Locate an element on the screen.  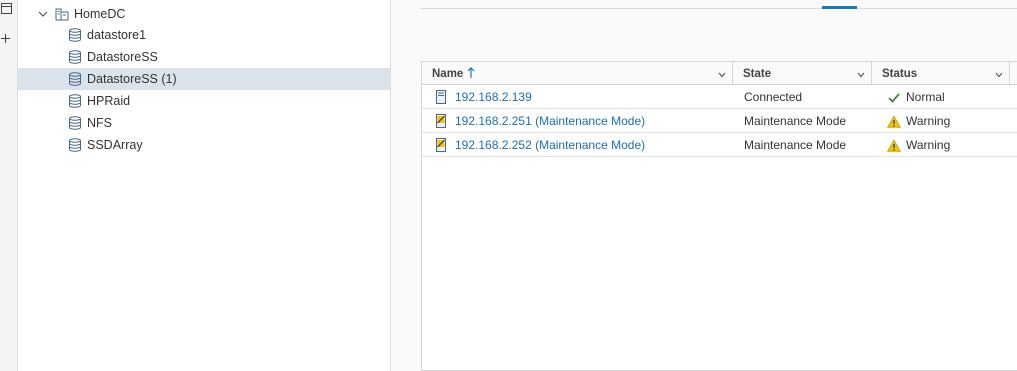
host-name-link: 192.168.2.252 (Maintenance Mode) is located at coordinates (550, 145).